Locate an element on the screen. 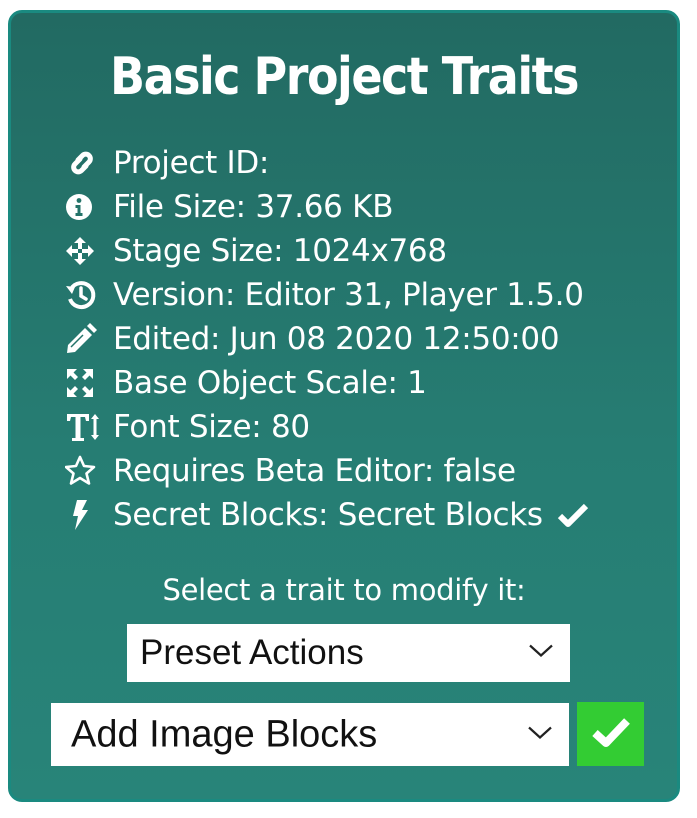 Image resolution: width=697 pixels, height=818 pixels. trait-stage-size: Stage Size: 1024x768 is located at coordinates (327, 251).